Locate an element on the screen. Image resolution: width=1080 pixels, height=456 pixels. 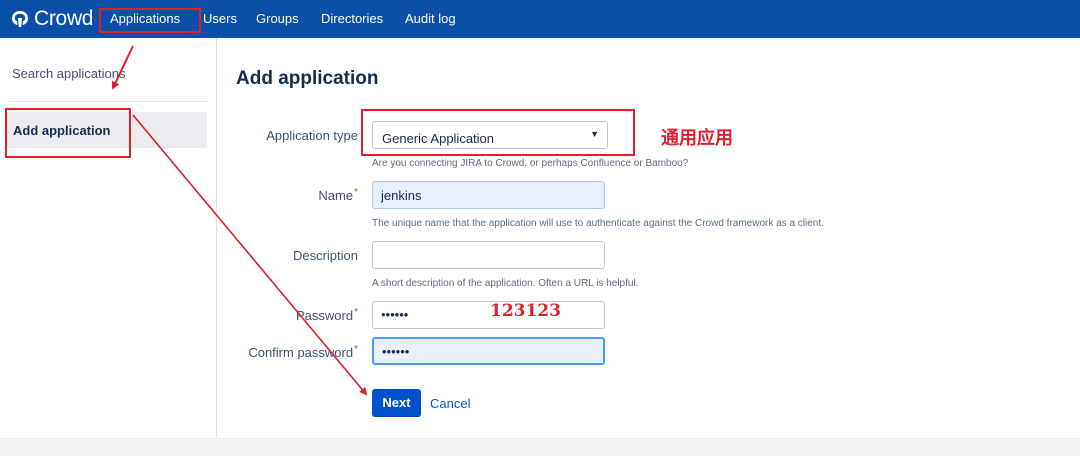
confirm-password-label: Confirm password* is located at coordinates (298, 352).